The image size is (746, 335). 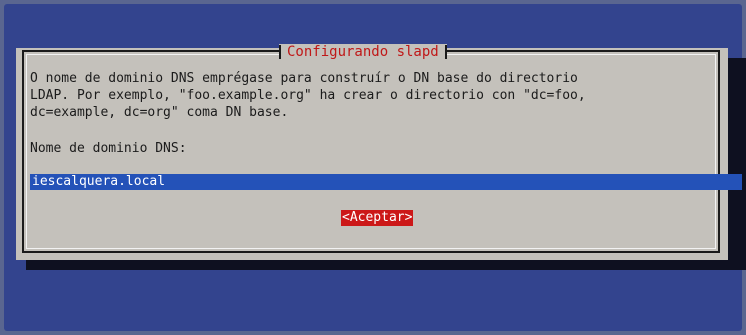 What do you see at coordinates (159, 112) in the screenshot?
I see `message-line: dc=example, dc=org" coma DN base.` at bounding box center [159, 112].